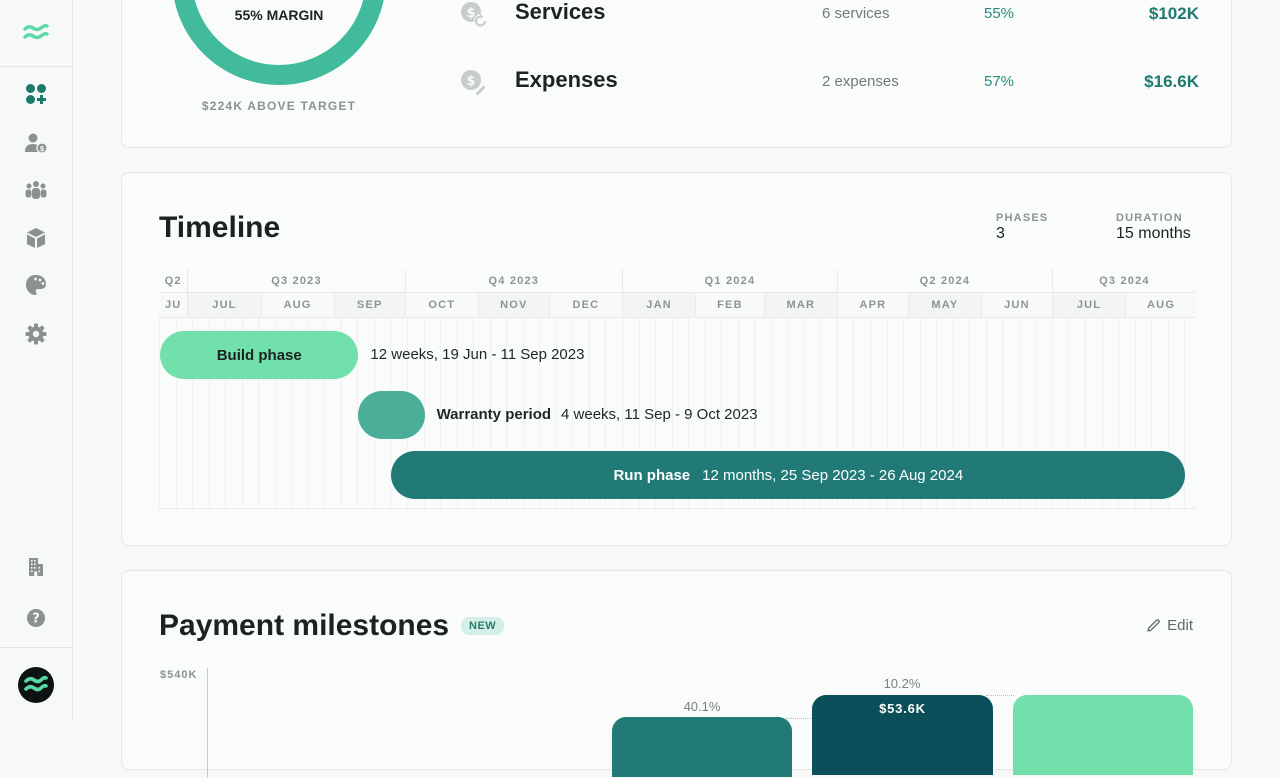  Describe the element at coordinates (483, 626) in the screenshot. I see `new-badge: NEW` at that location.